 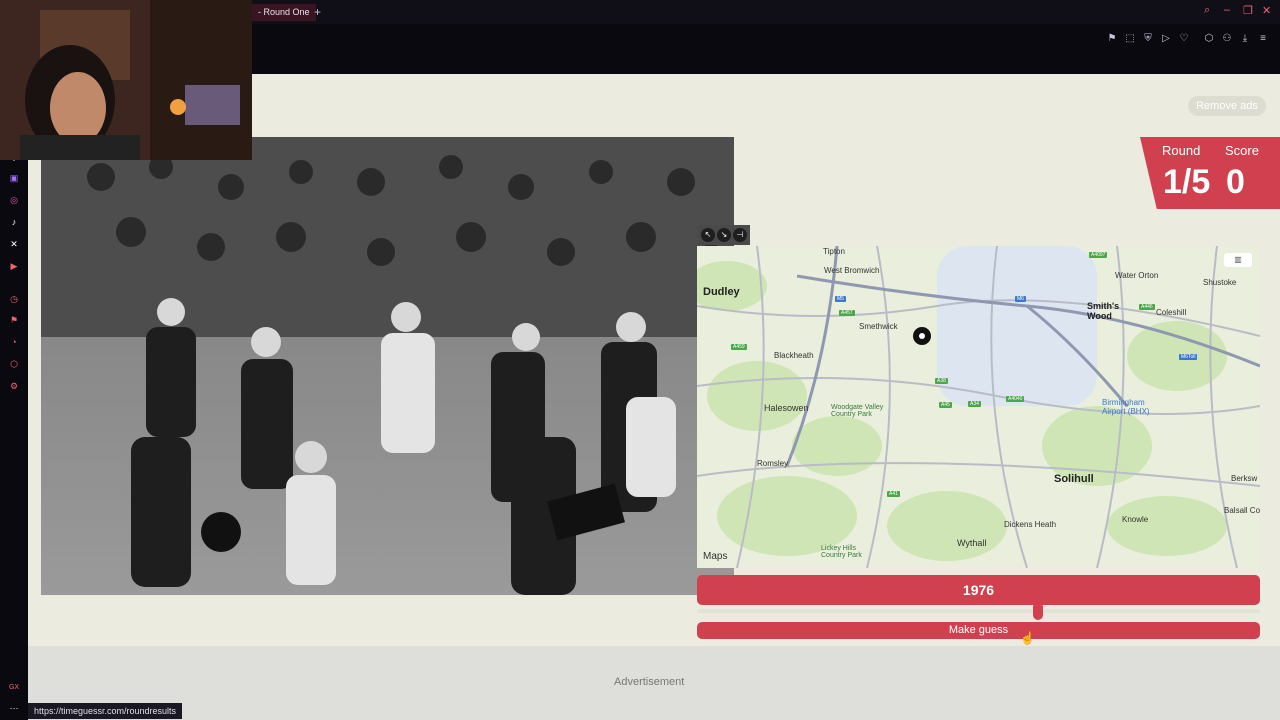 I want to click on play-icon: ▷, so click(x=1166, y=39).